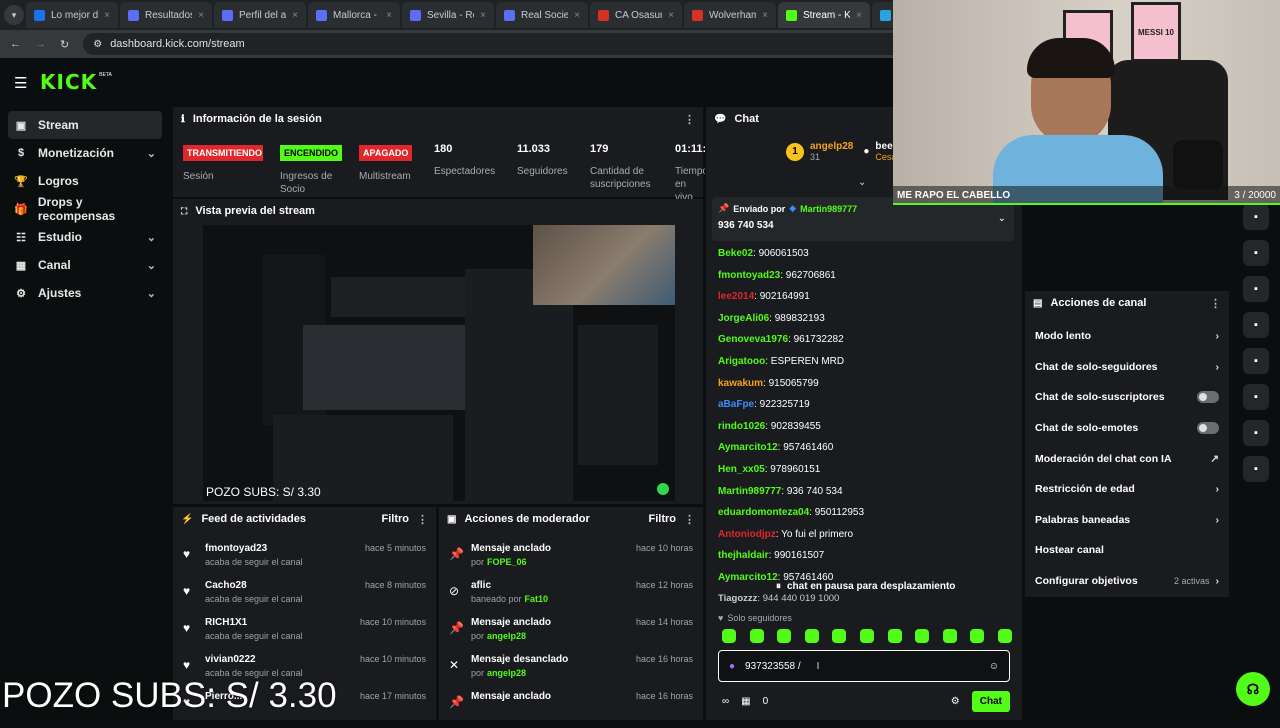 The image size is (1280, 728). I want to click on browser-tab: Lo mejor del ×, so click(72, 15).